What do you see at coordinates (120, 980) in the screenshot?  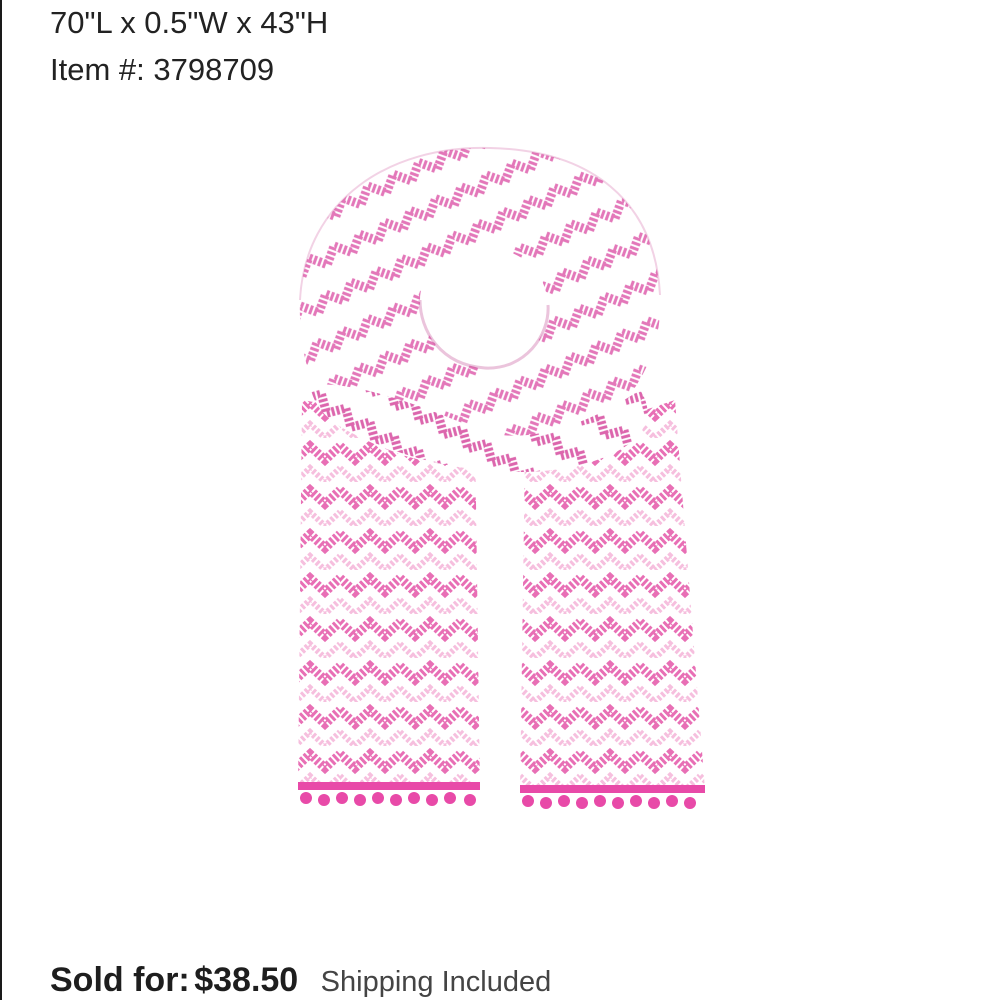 I see `sold-label: Sold for:` at bounding box center [120, 980].